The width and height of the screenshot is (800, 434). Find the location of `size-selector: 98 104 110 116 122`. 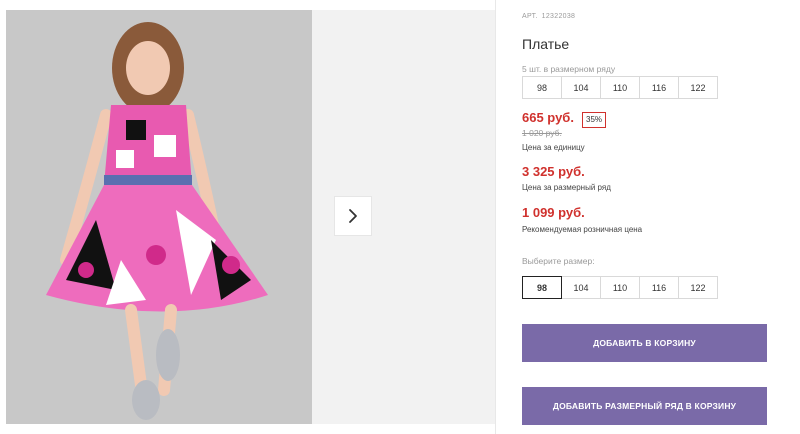

size-selector: 98 104 110 116 122 is located at coordinates (620, 287).